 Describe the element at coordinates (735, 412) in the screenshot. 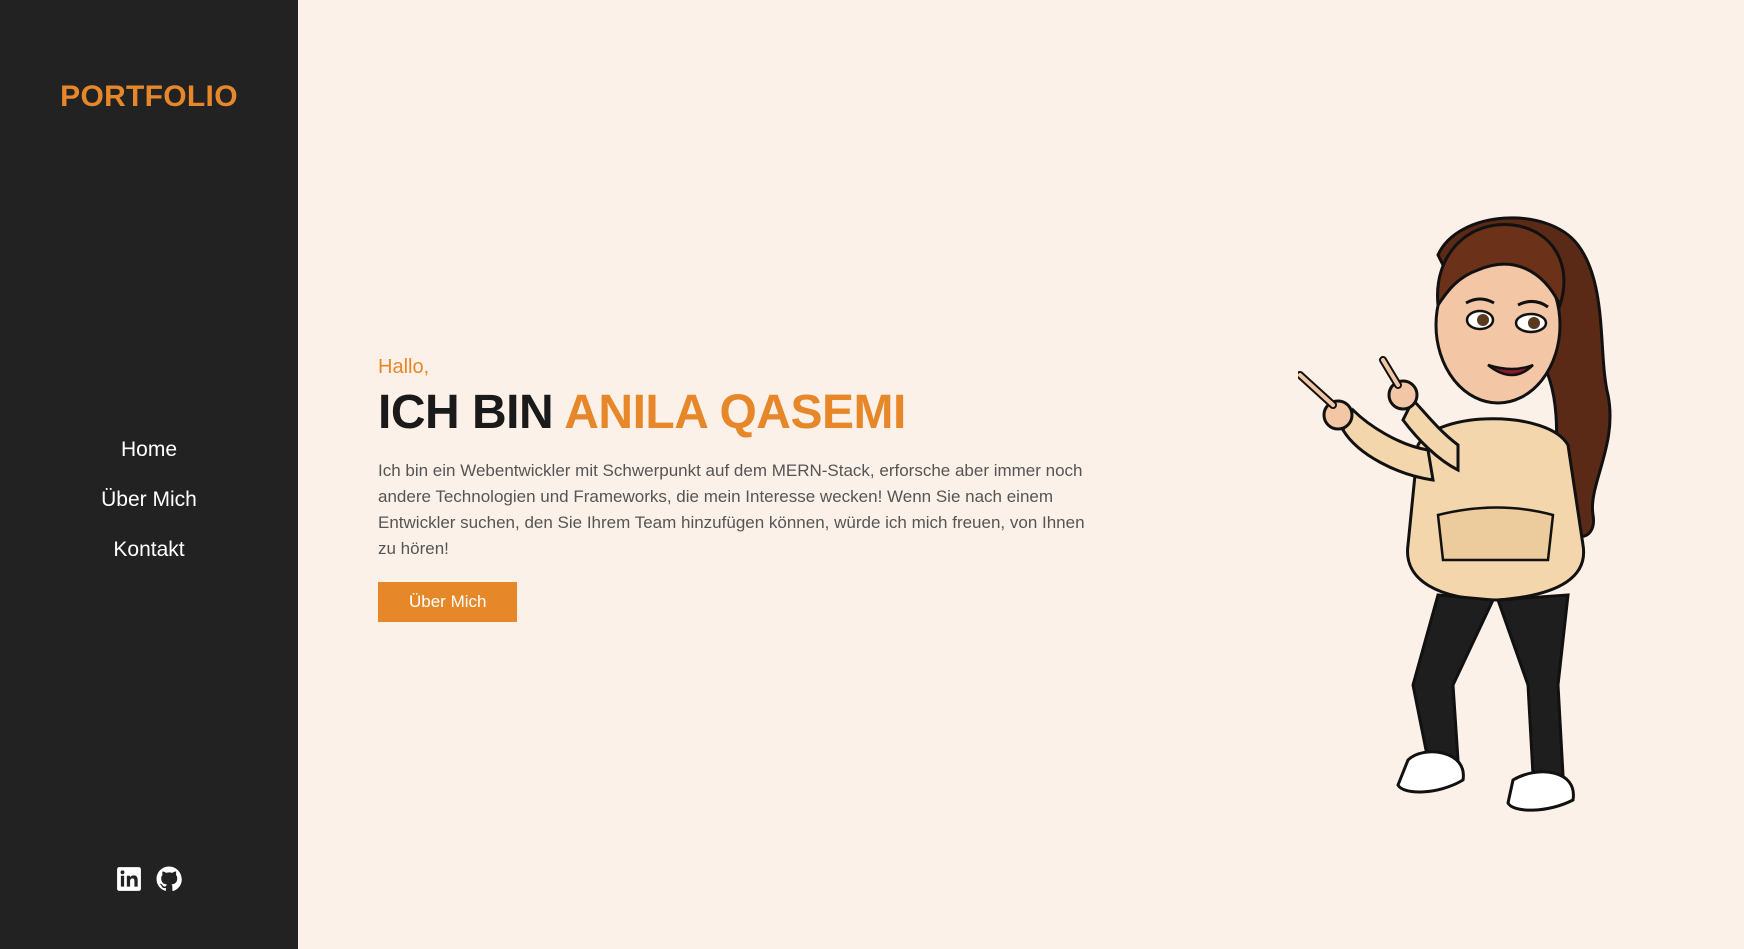

I see `headline-name: ANILA QASEMI` at that location.